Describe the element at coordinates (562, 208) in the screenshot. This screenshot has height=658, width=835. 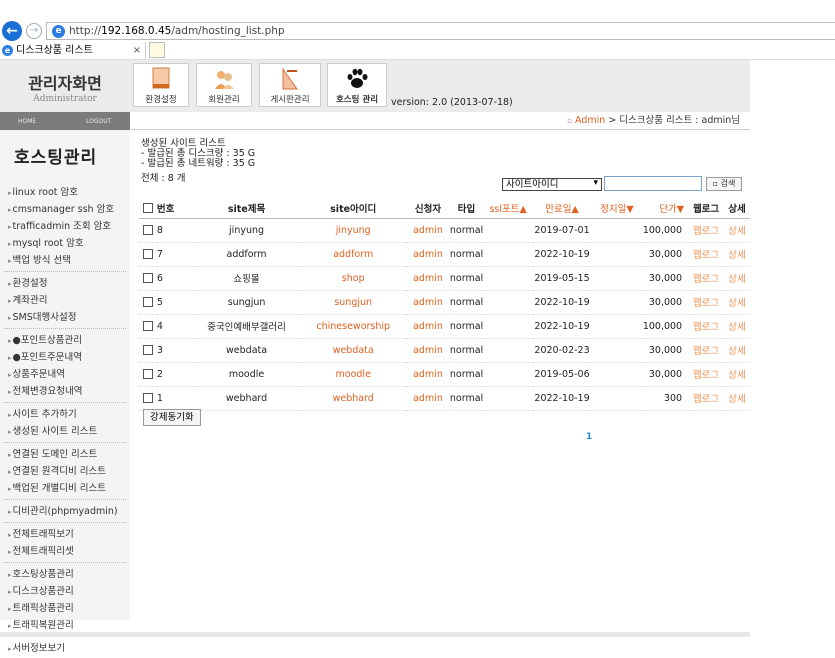
I see `col-expire-sort: 만료일▲` at that location.